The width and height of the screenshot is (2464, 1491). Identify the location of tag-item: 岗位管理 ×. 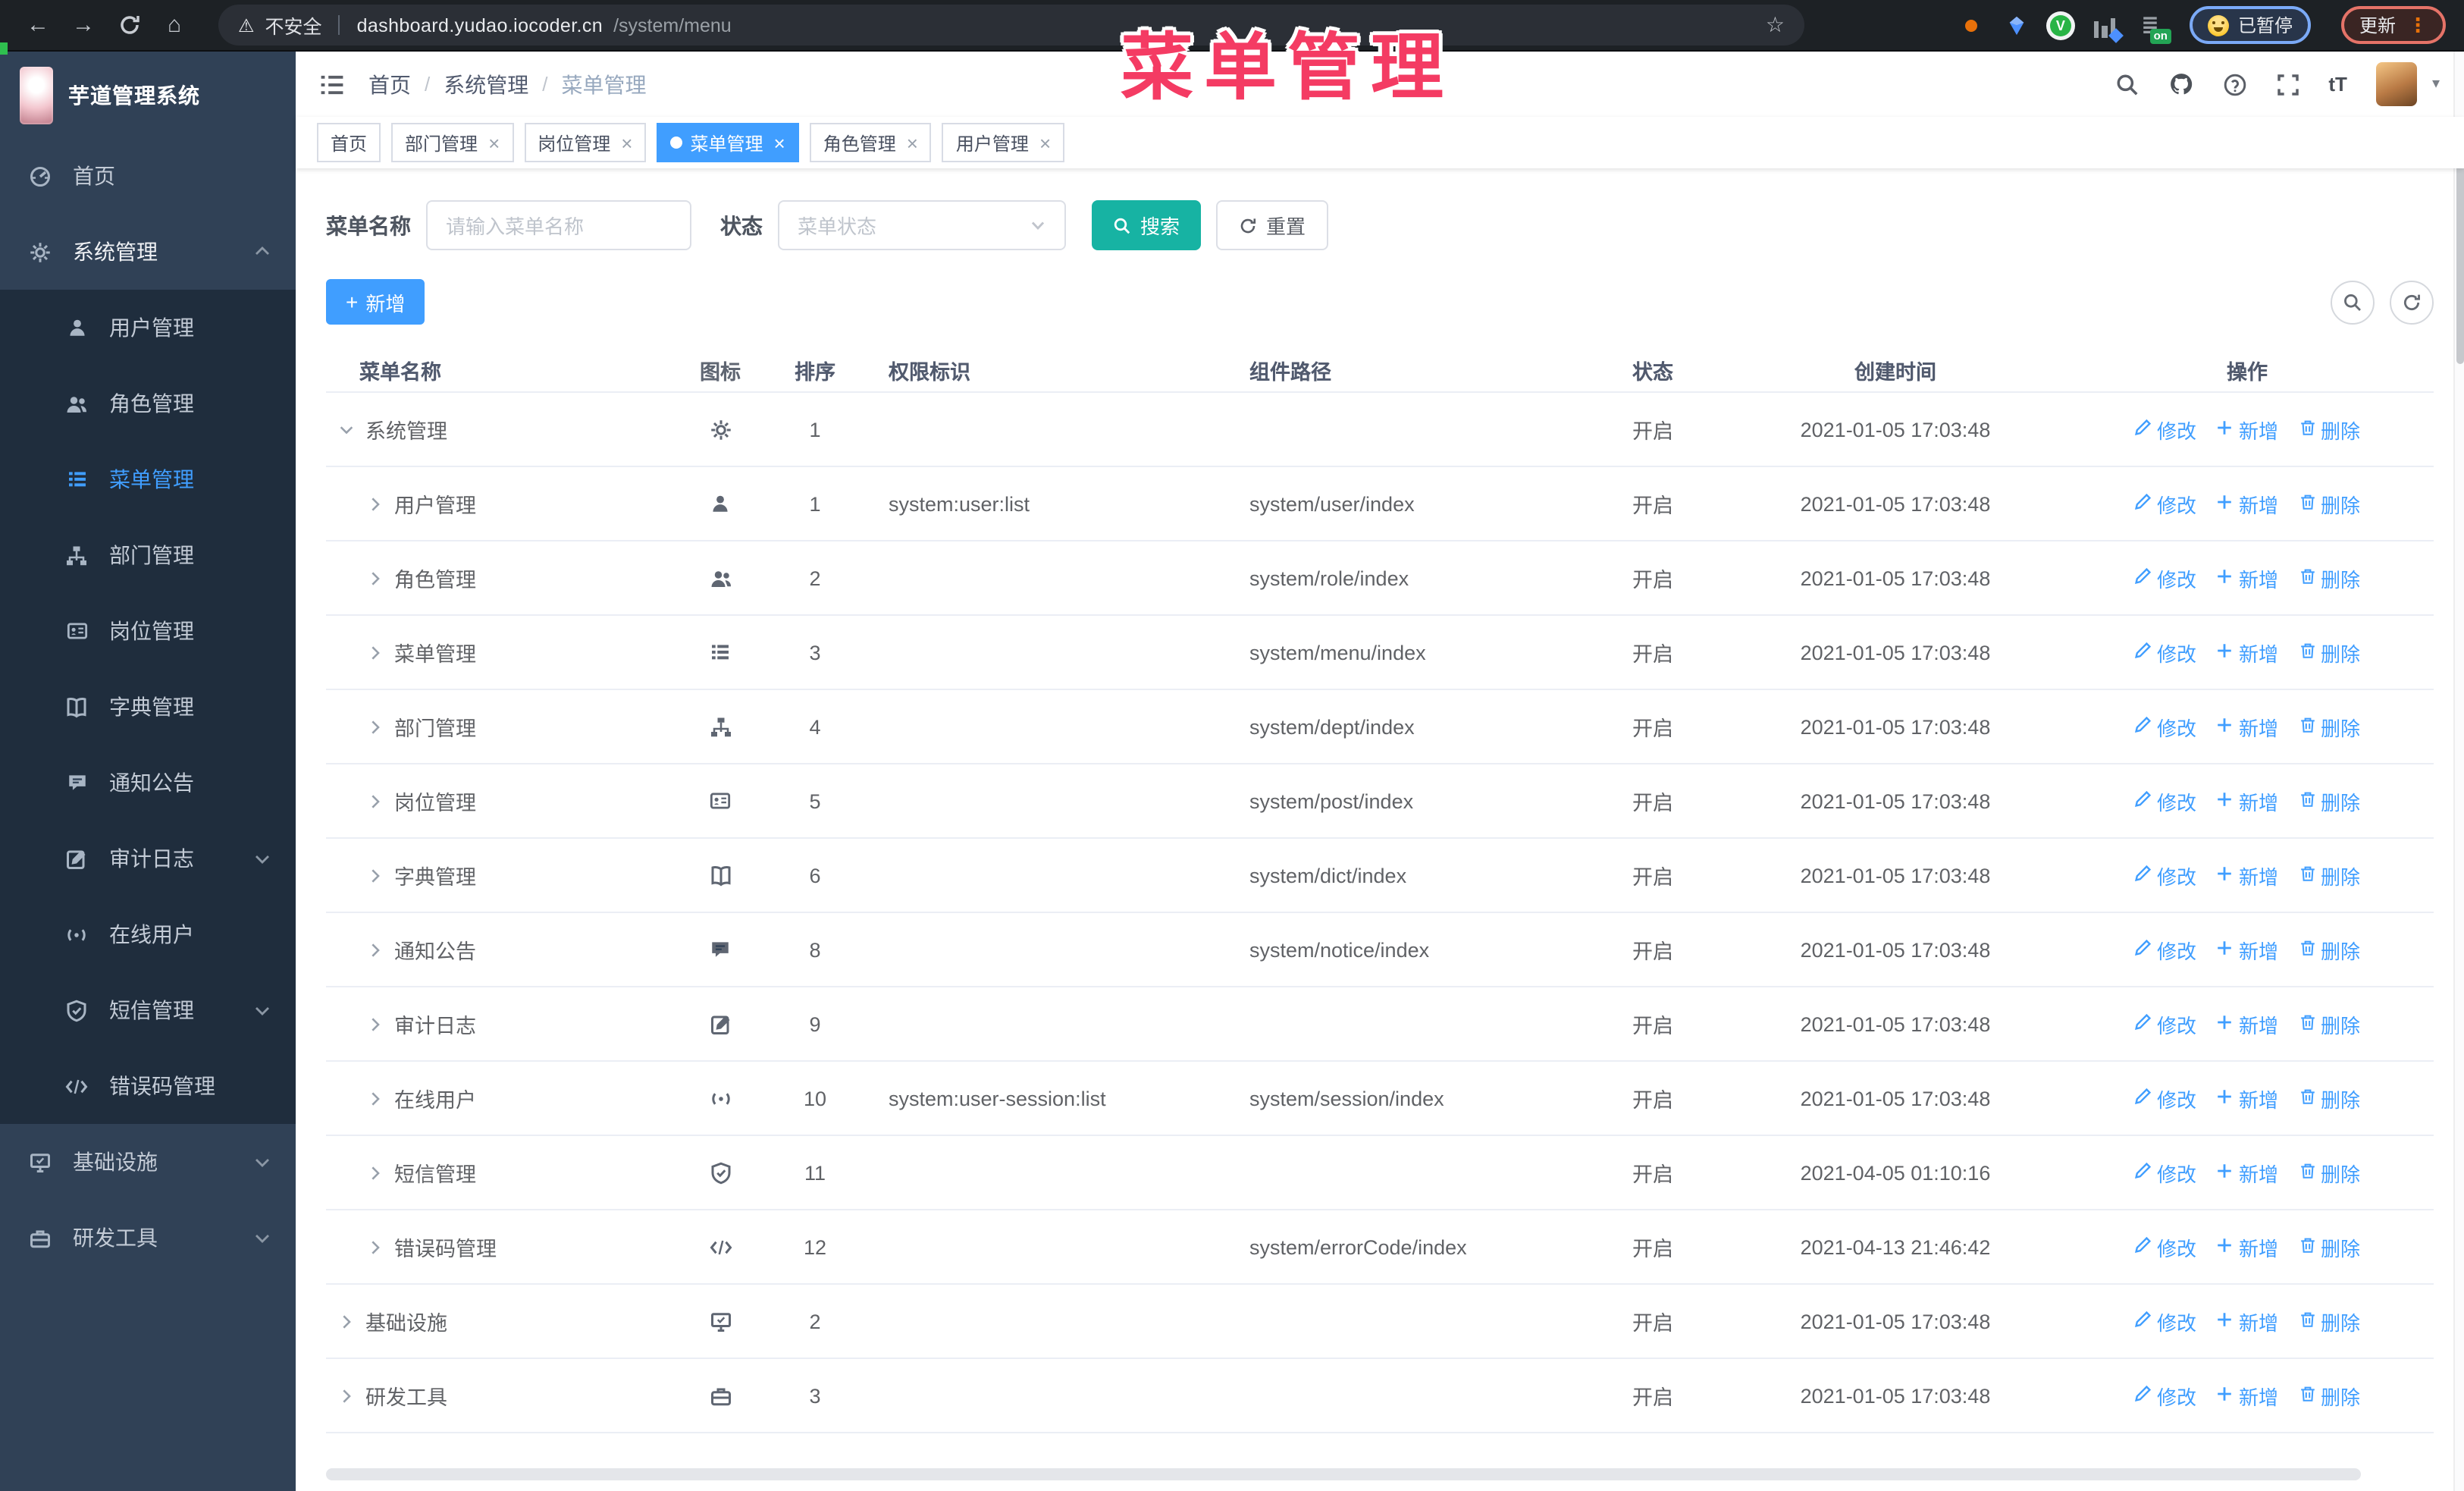
(585, 142).